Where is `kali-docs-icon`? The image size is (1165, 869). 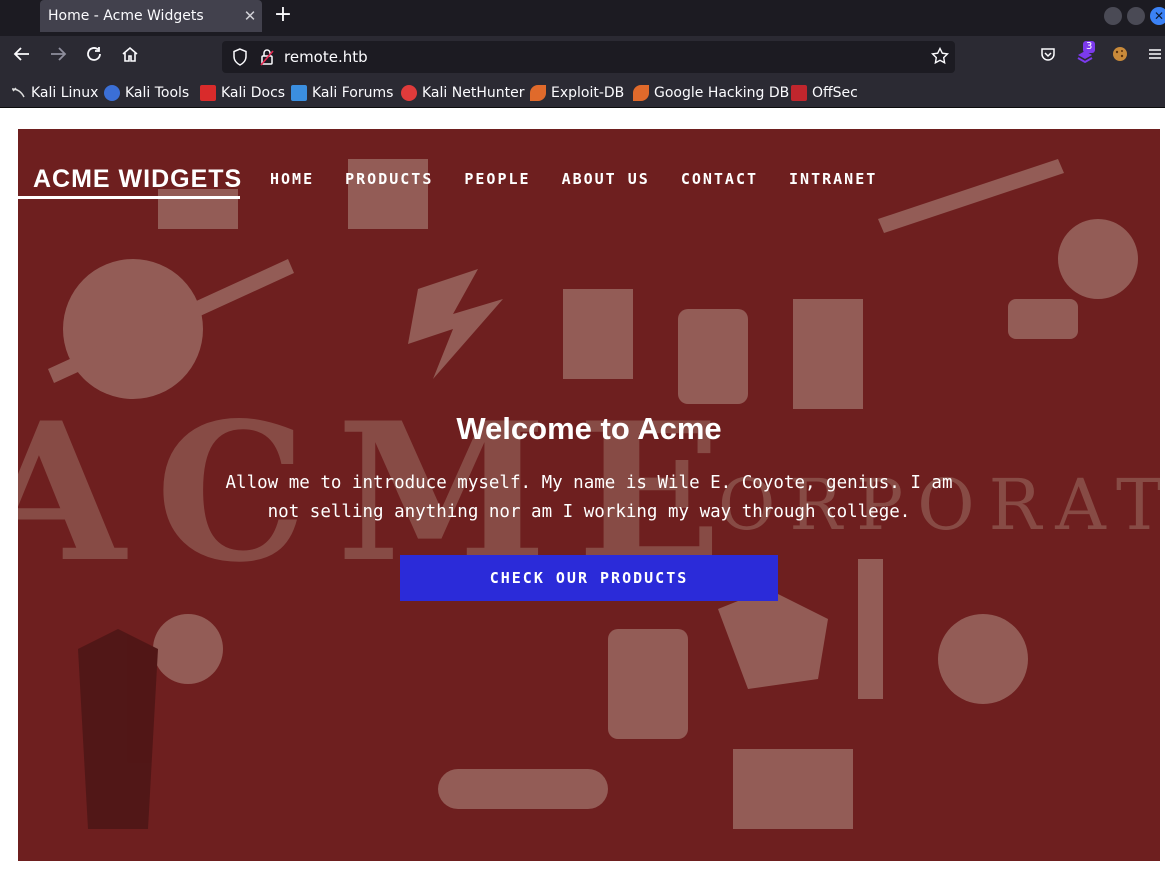
kali-docs-icon is located at coordinates (208, 93).